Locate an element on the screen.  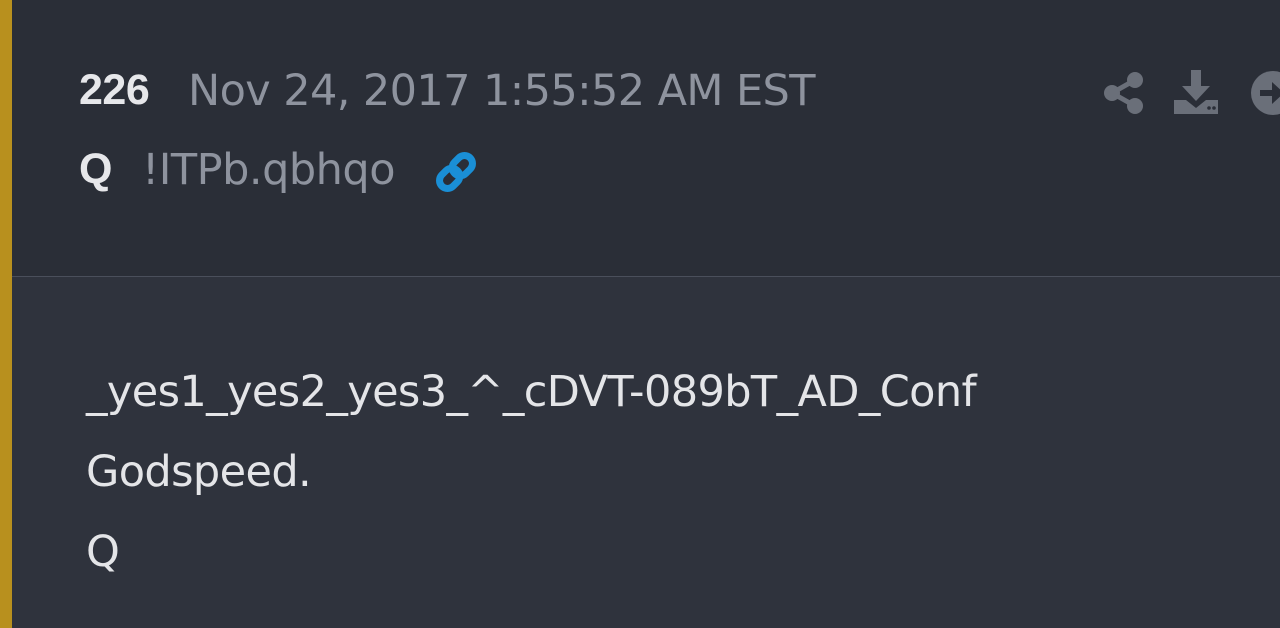
post-timestamp: Nov 24, 2017 1:55:52 AM EST is located at coordinates (501, 91).